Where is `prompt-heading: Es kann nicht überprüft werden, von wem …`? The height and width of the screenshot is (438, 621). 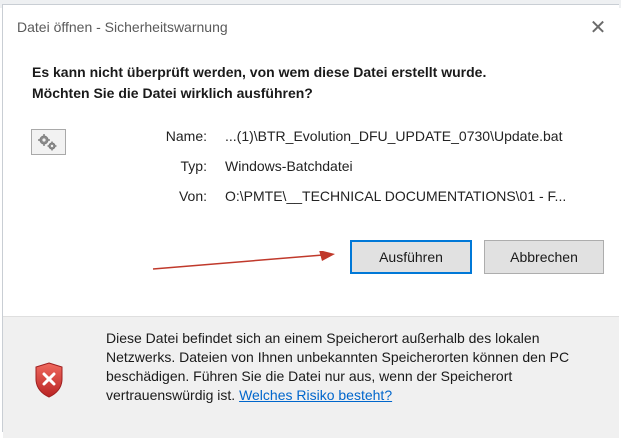
prompt-heading: Es kann nicht überprüft werden, von wem … is located at coordinates (312, 83).